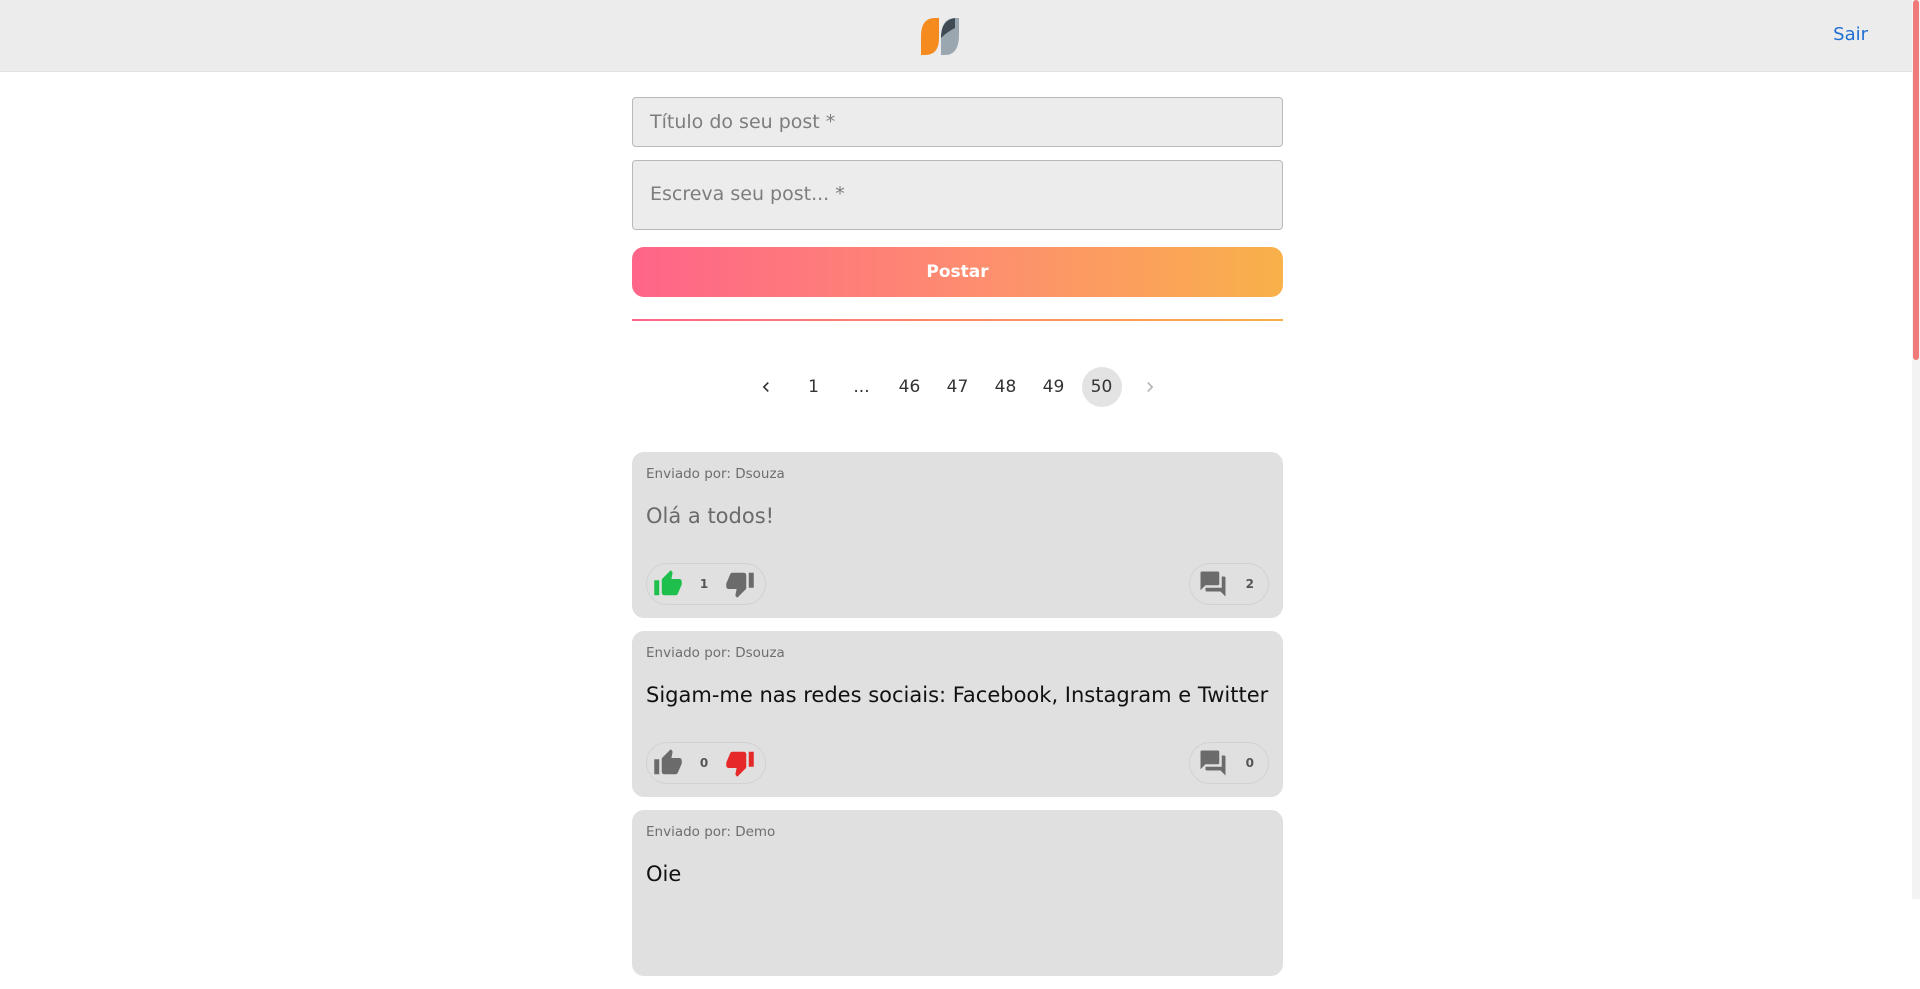 The height and width of the screenshot is (989, 1920). I want to click on vote-controls: 0, so click(706, 763).